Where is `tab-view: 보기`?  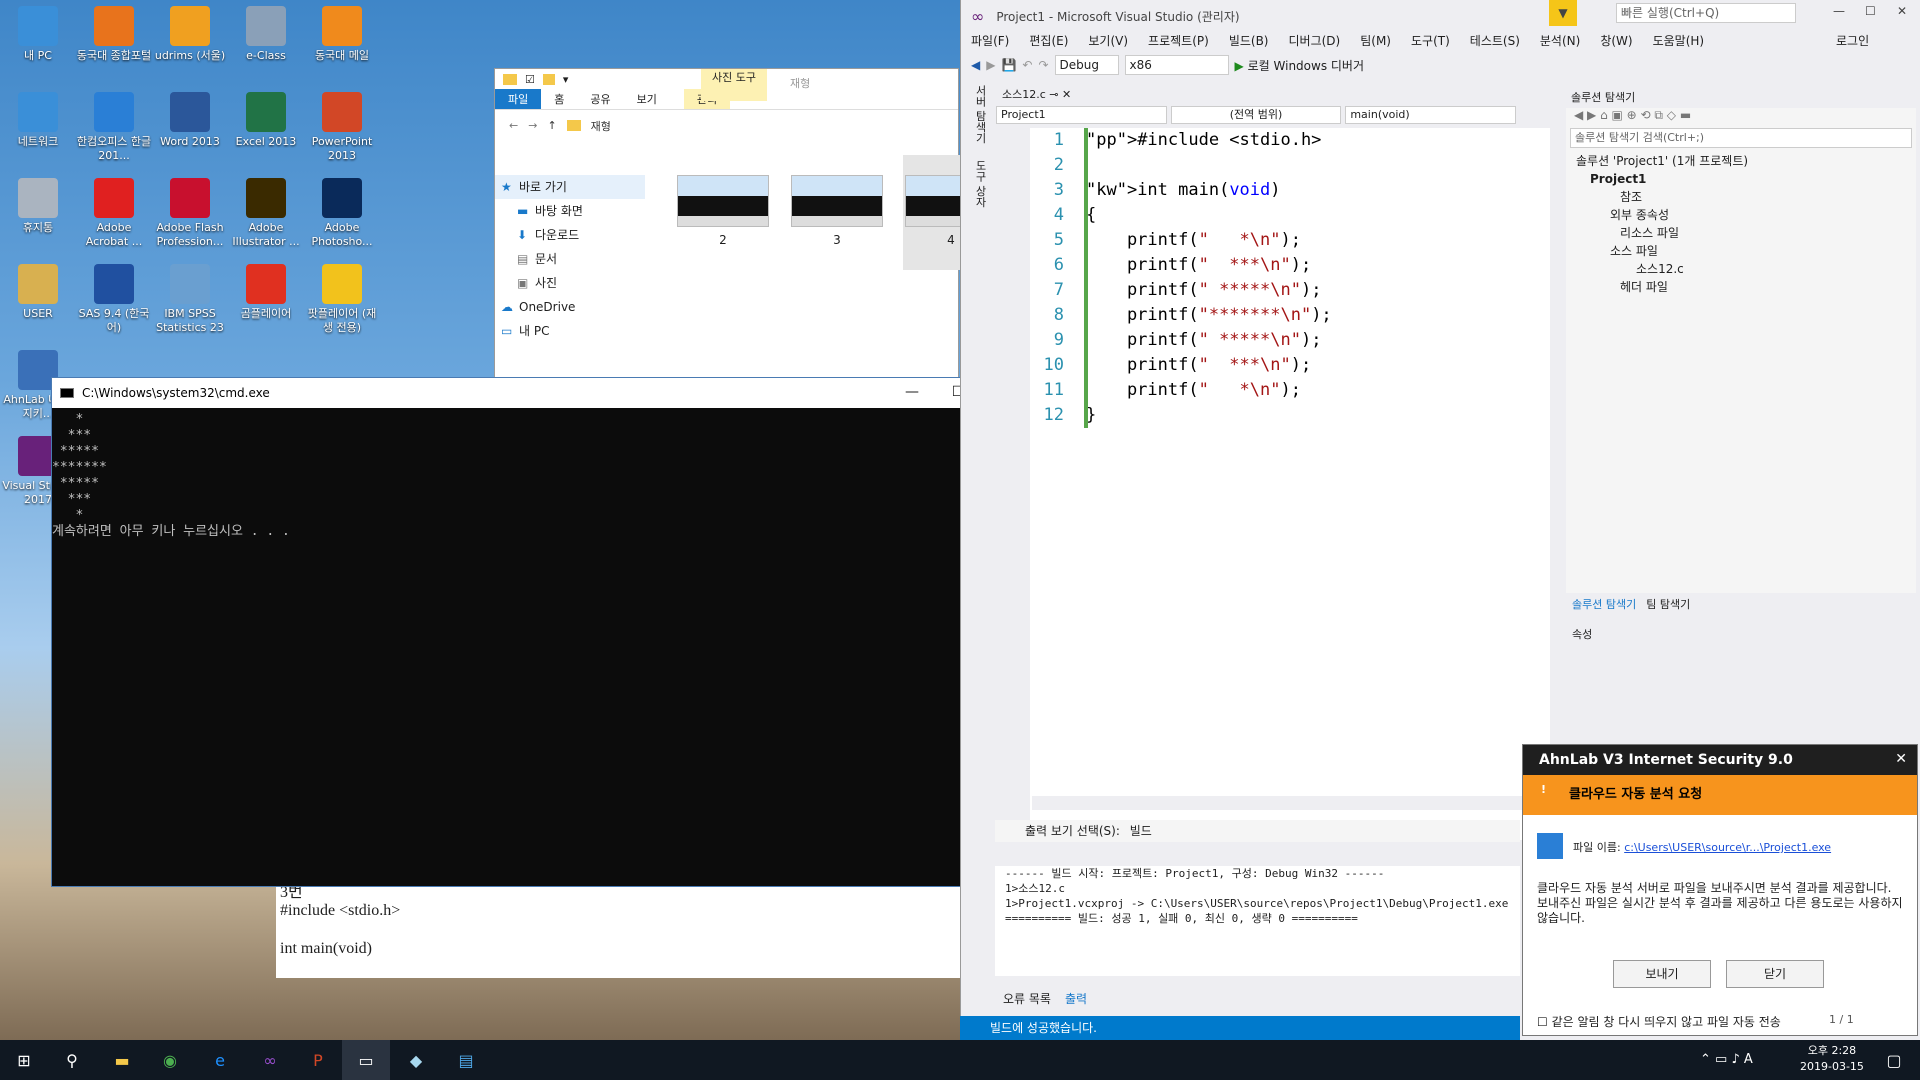
tab-view: 보기 is located at coordinates (647, 99).